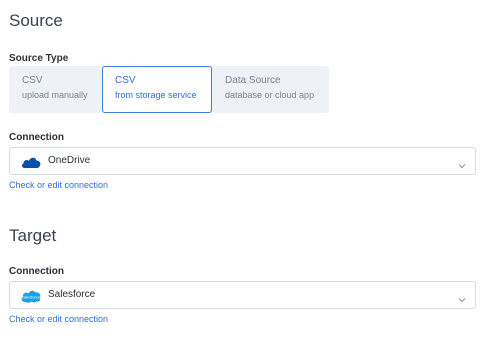 This screenshot has width=485, height=360. Describe the element at coordinates (156, 95) in the screenshot. I see `option-subtitle: from storage service` at that location.